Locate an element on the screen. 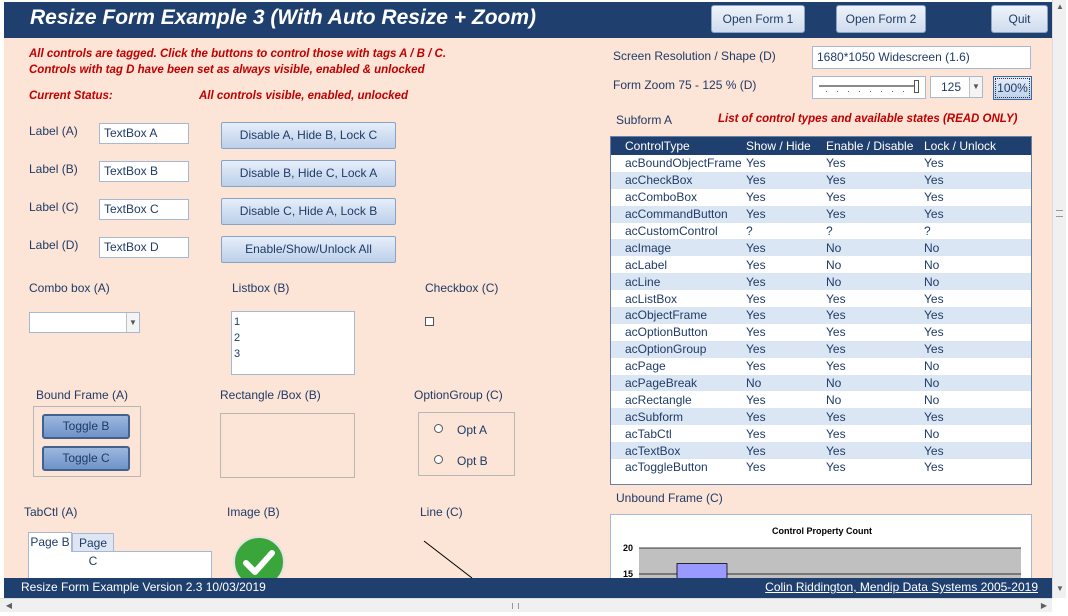 The width and height of the screenshot is (1068, 616). scroll-thumb-grip-h is located at coordinates (515, 606).